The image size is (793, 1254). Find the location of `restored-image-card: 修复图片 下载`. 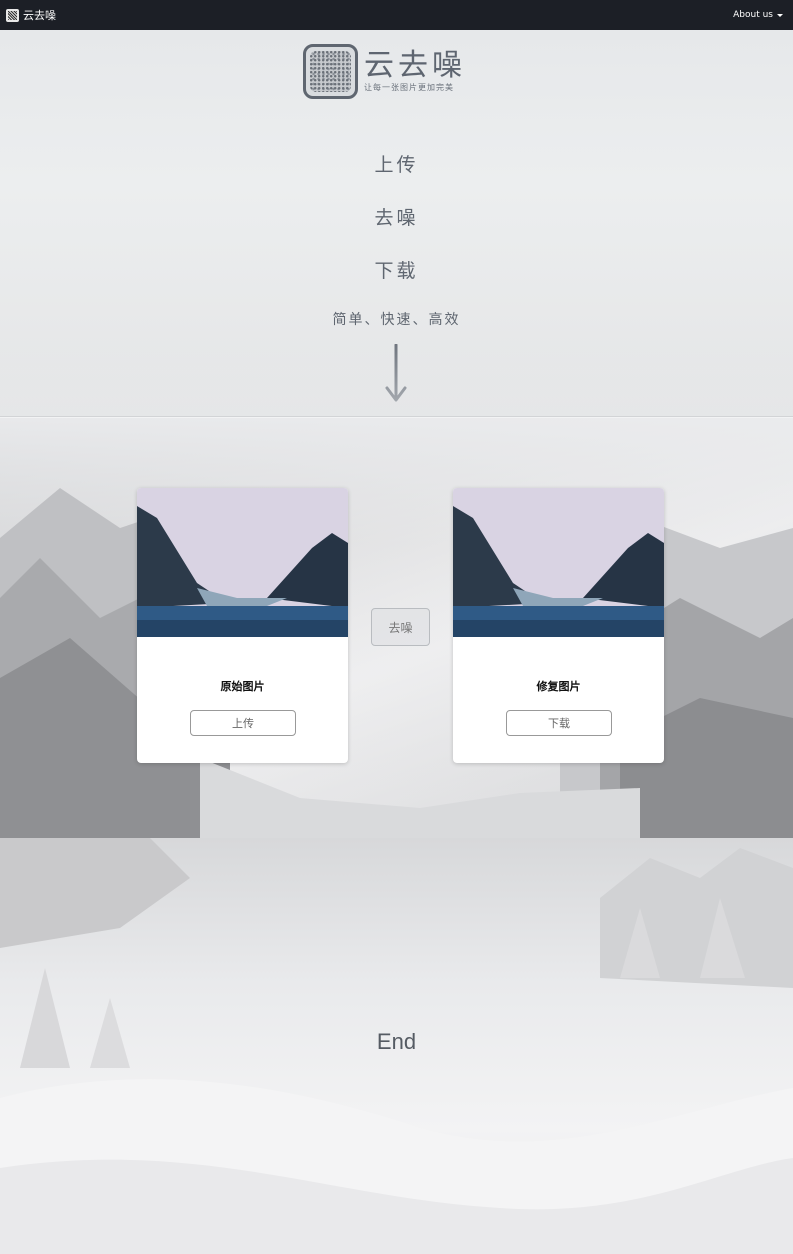

restored-image-card: 修复图片 下载 is located at coordinates (558, 625).